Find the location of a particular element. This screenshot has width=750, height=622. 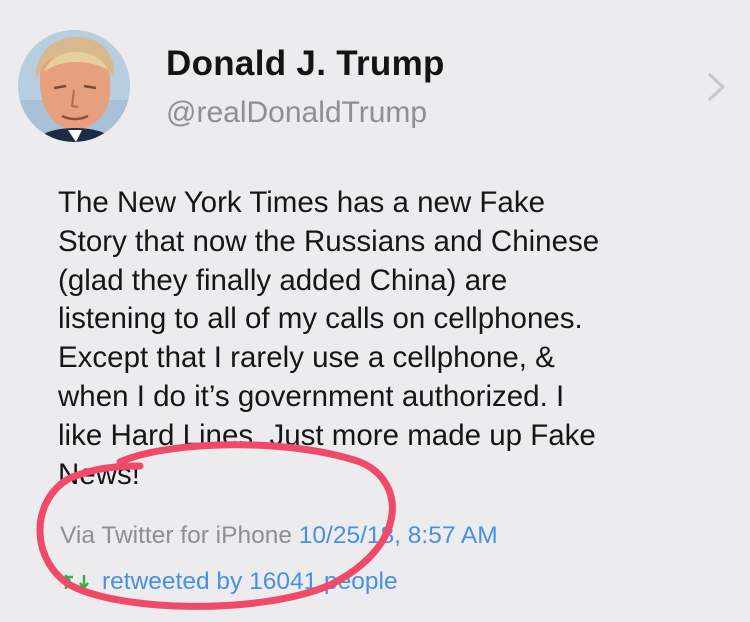

avatar is located at coordinates (74, 86).